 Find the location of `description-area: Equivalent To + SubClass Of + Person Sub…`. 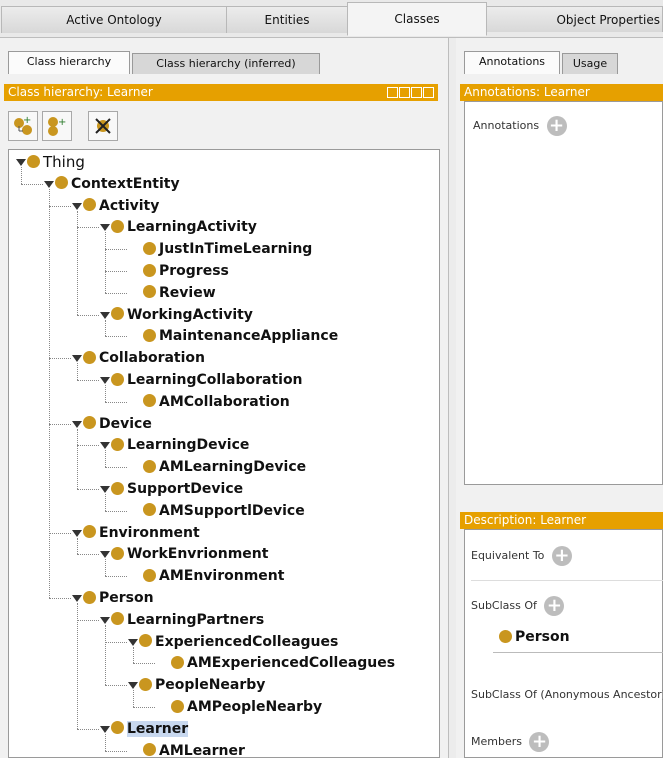

description-area: Equivalent To + SubClass Of + Person Sub… is located at coordinates (563, 643).